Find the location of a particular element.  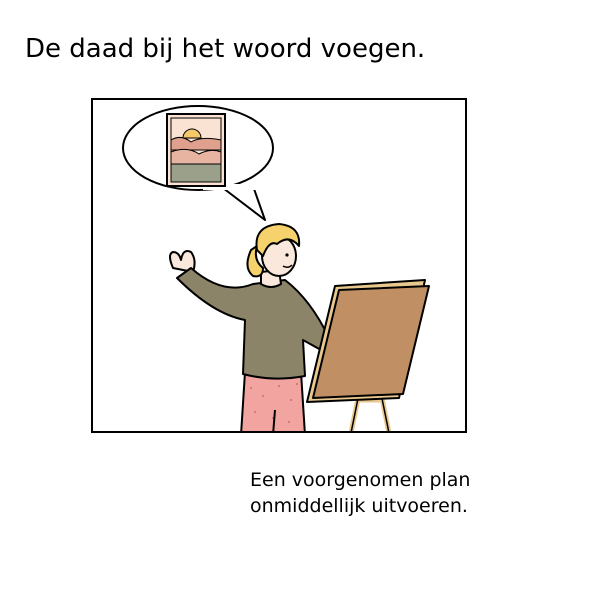

landscape-painting-icon is located at coordinates (196, 150).